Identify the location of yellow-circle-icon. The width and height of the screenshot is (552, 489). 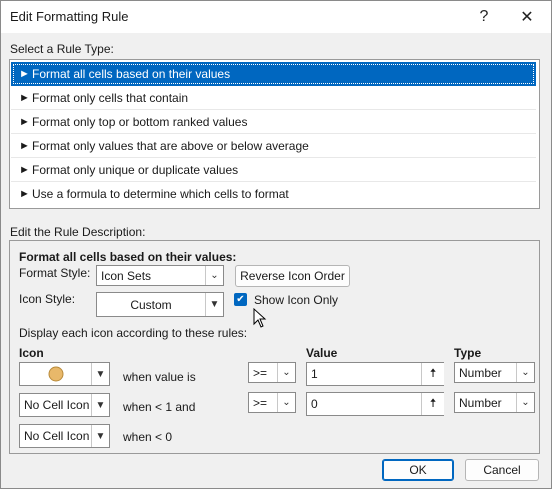
(55, 374).